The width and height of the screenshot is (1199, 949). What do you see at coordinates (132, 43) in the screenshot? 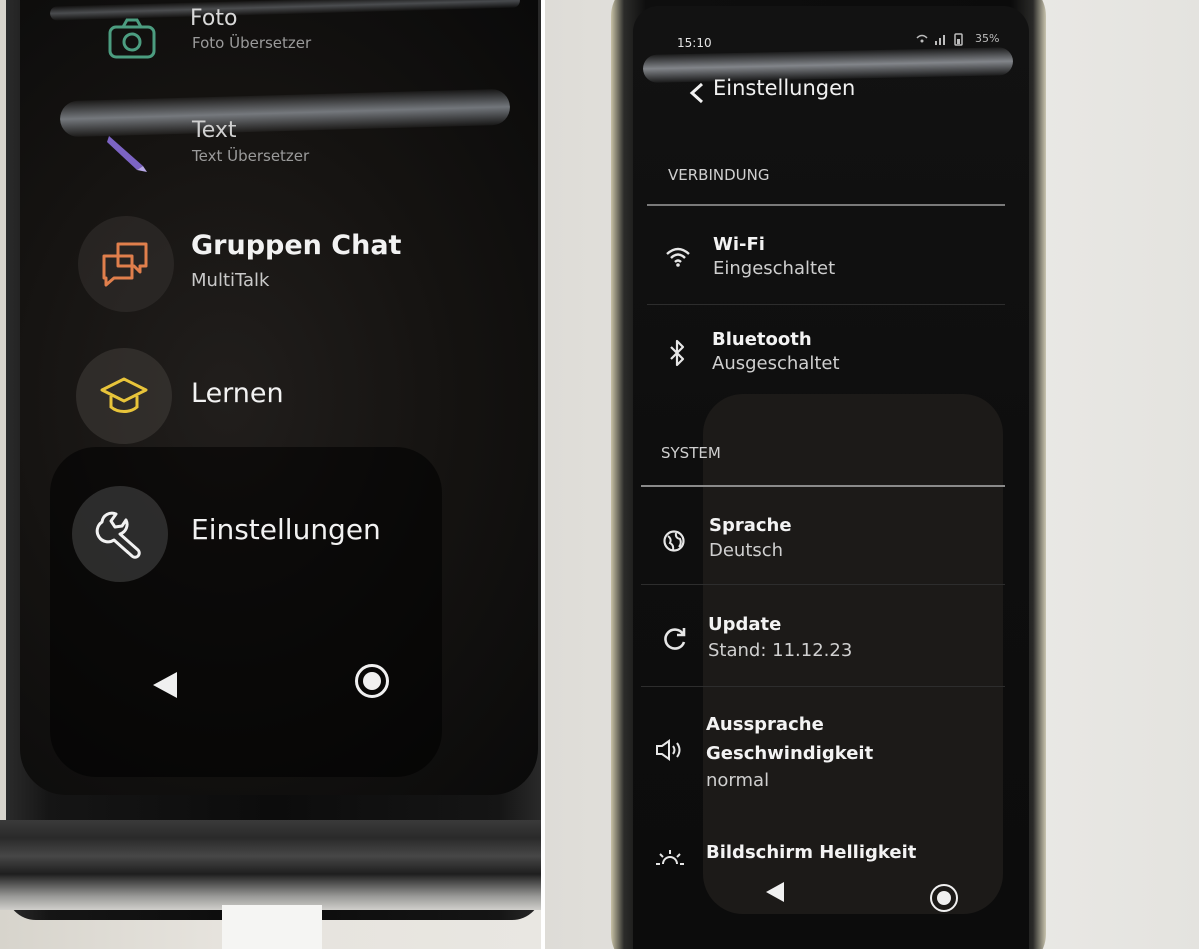
I see `camera-icon` at bounding box center [132, 43].